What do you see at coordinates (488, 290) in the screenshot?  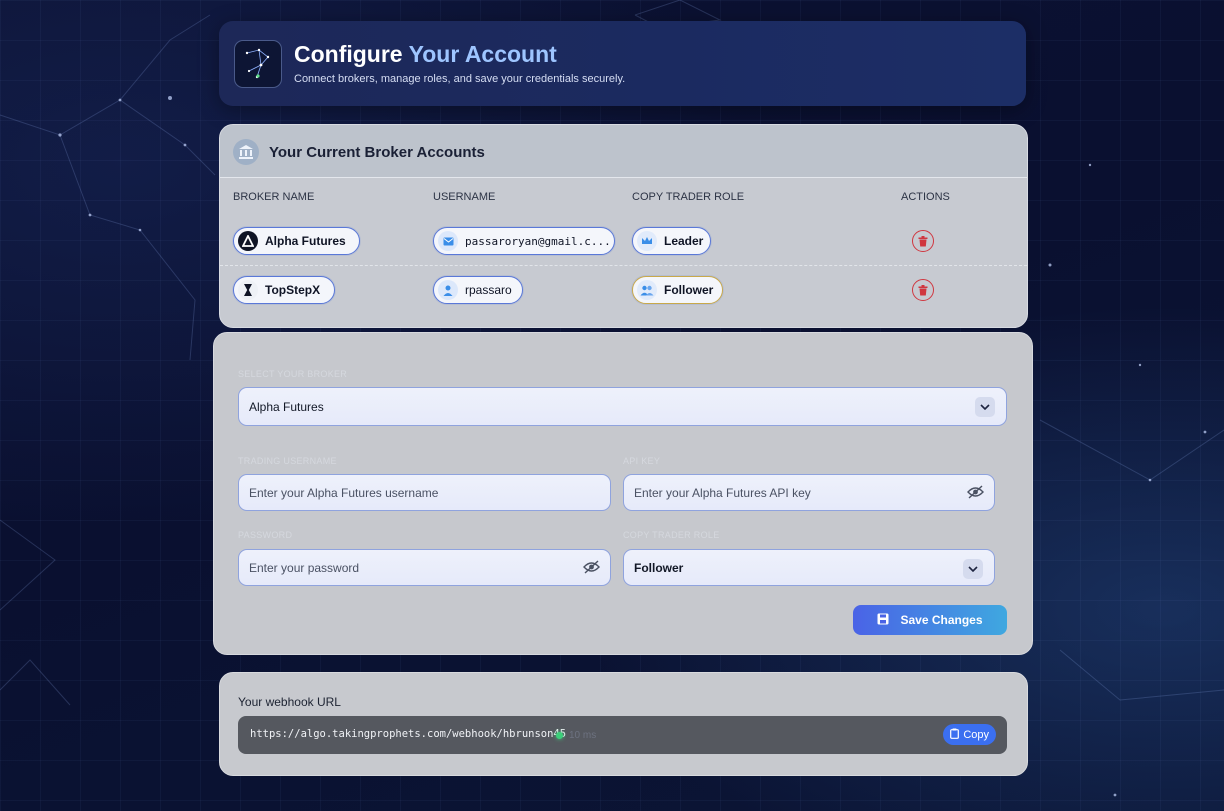 I see `username-value: rpassaro` at bounding box center [488, 290].